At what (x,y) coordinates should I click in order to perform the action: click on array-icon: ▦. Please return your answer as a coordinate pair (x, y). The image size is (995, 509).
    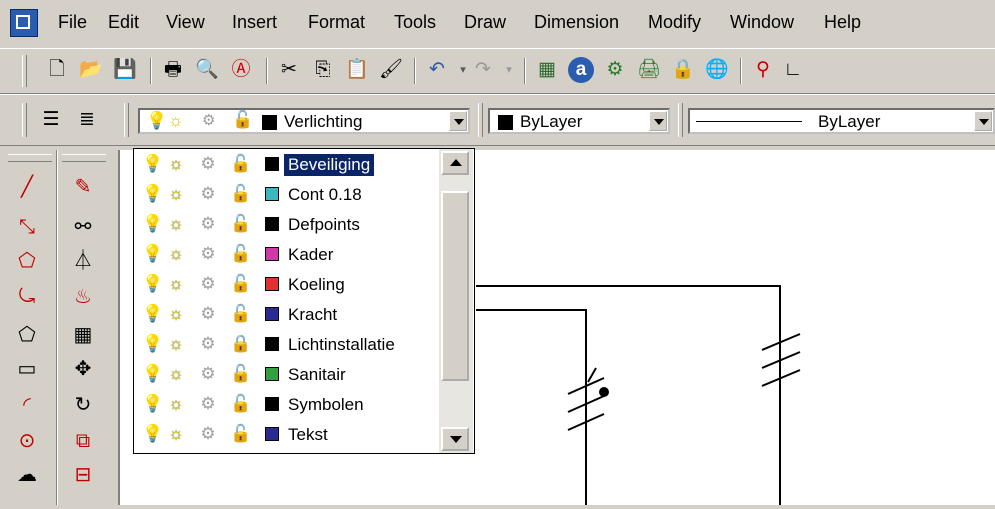
    Looking at the image, I should click on (83, 335).